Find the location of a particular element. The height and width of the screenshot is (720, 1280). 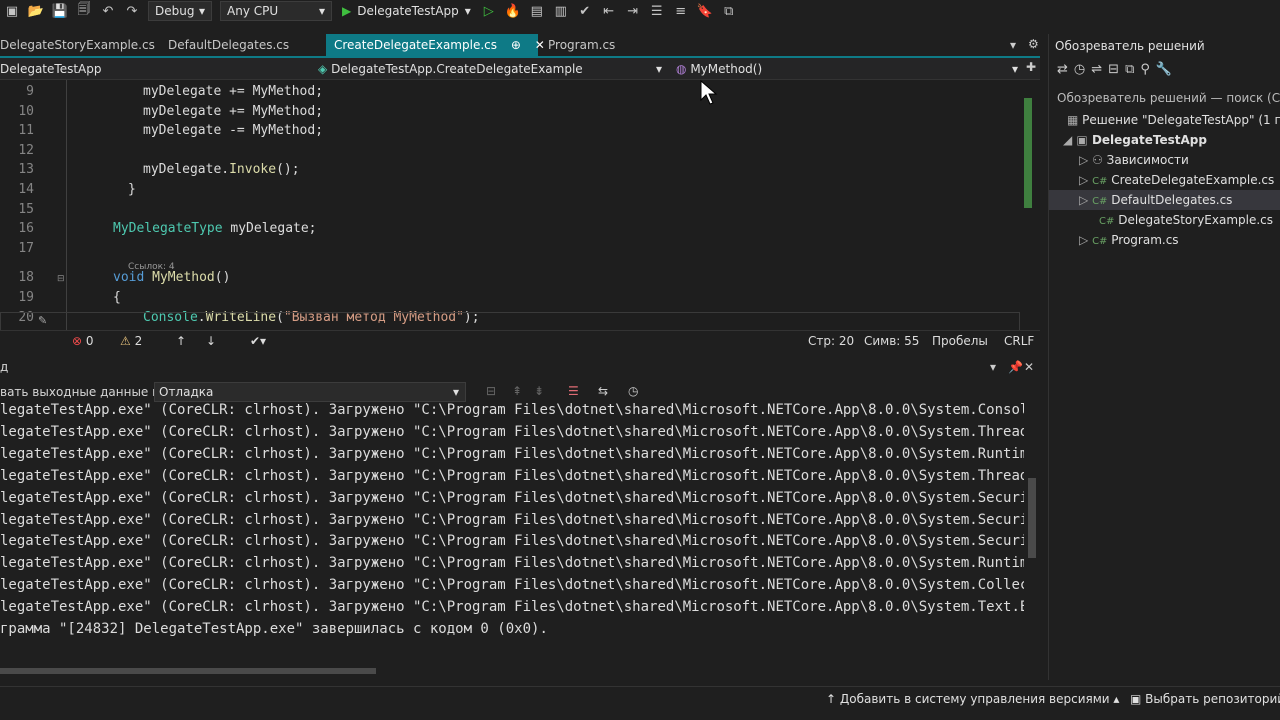

word-wrap-icon: ⇆ is located at coordinates (603, 391).